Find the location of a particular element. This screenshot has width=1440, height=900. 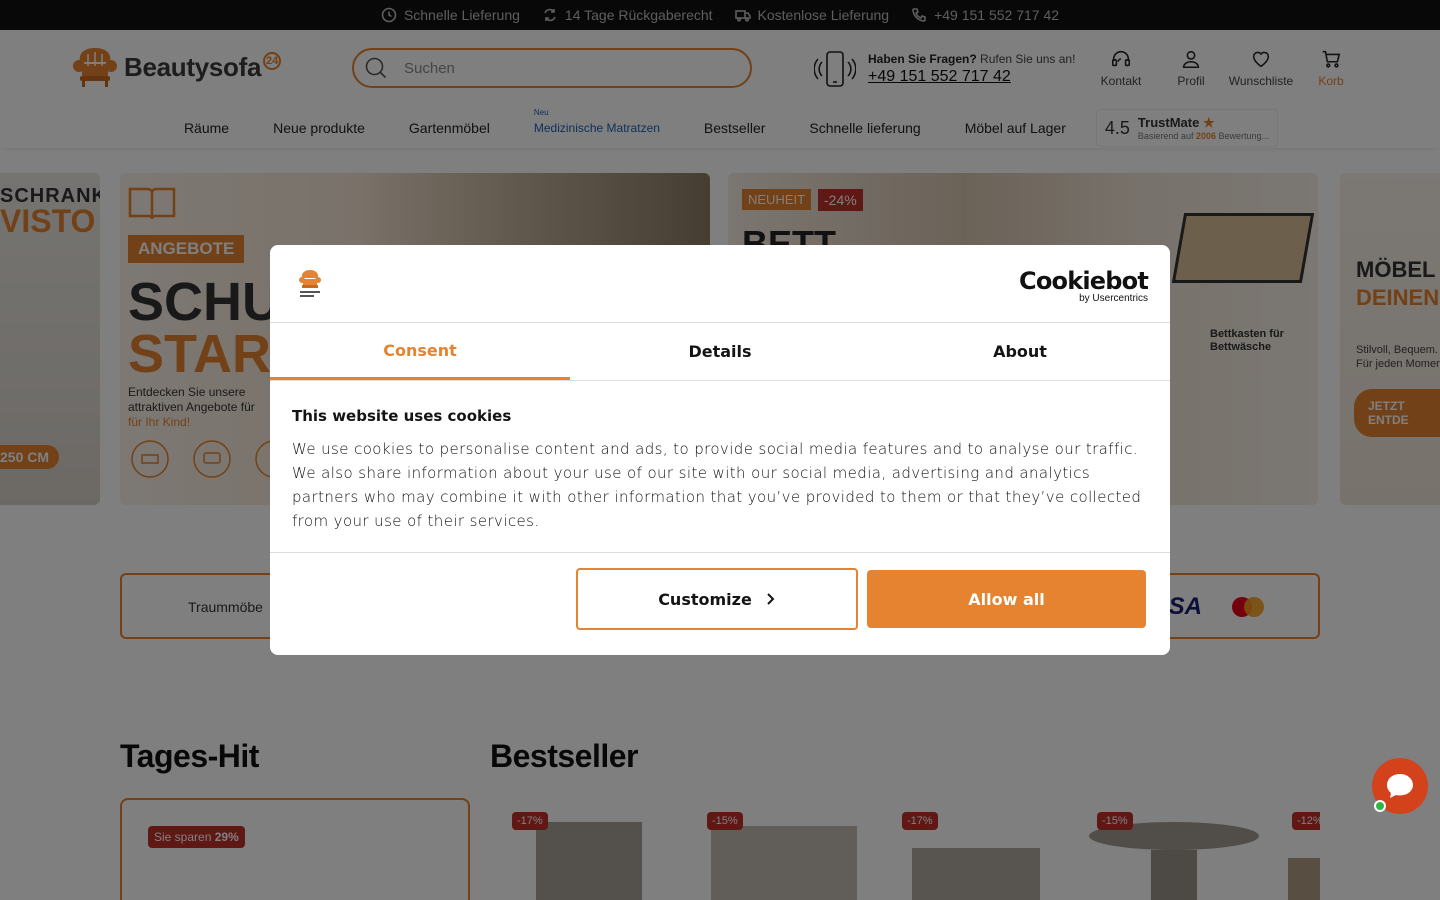

dialog-tabs: Consent Details About is located at coordinates (720, 352).